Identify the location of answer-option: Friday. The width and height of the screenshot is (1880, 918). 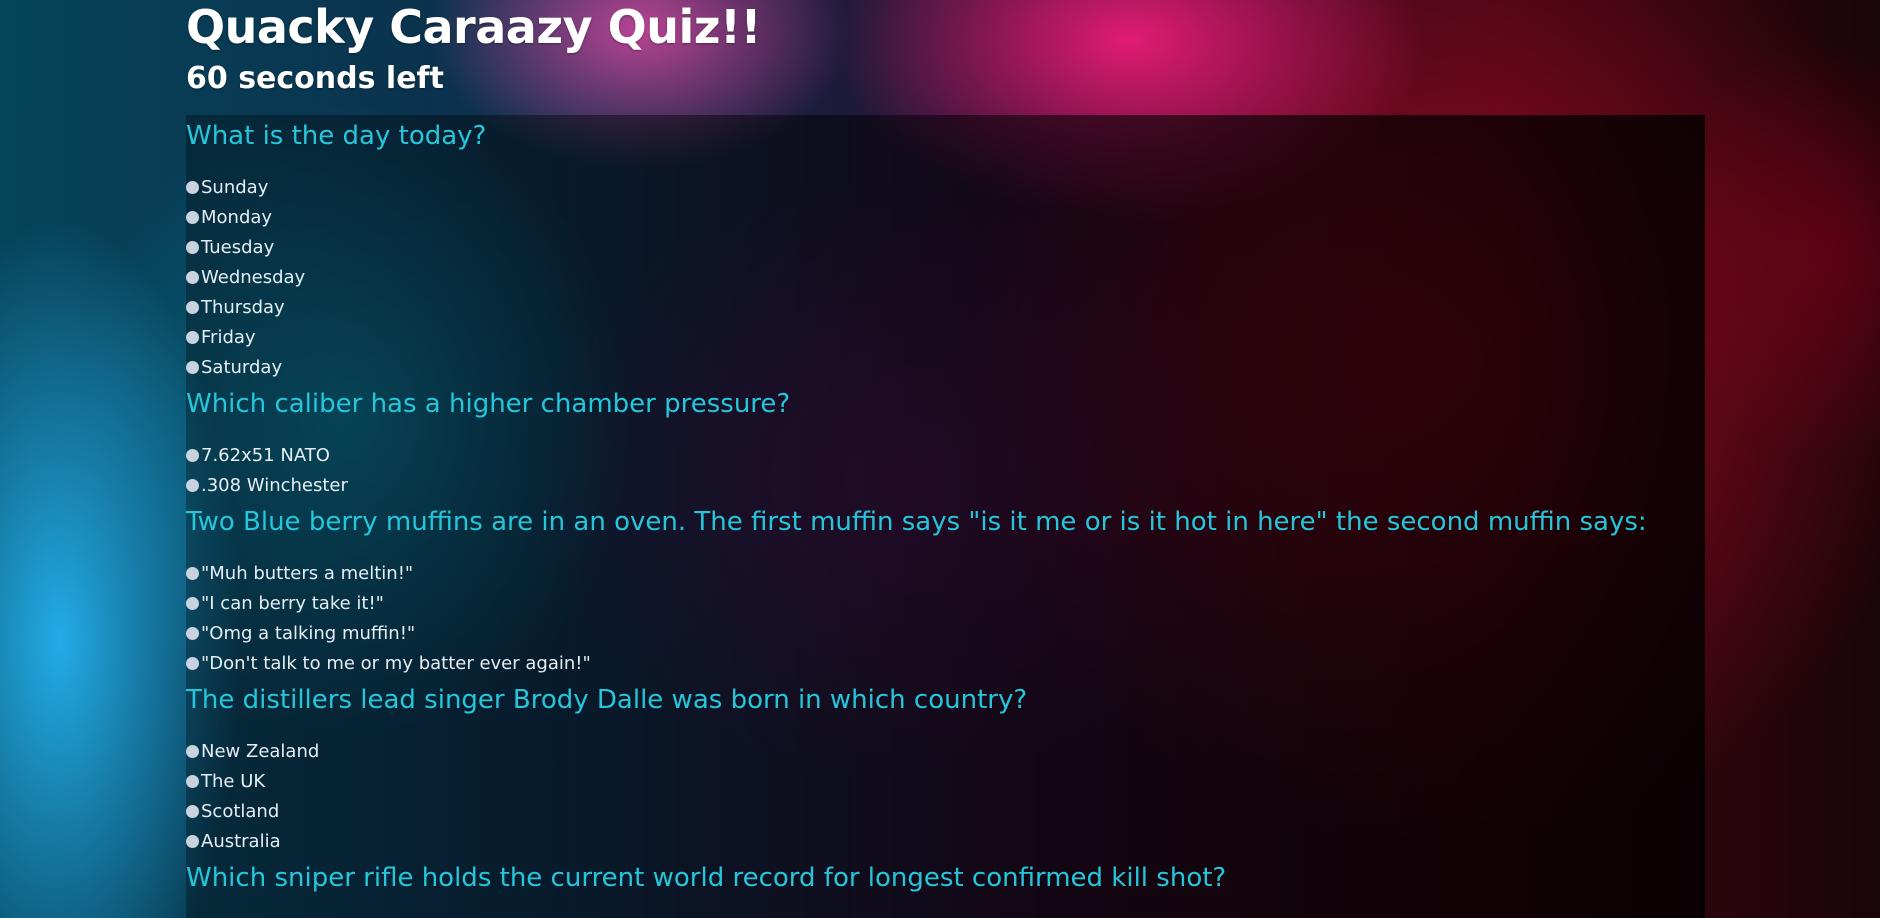
(945, 338).